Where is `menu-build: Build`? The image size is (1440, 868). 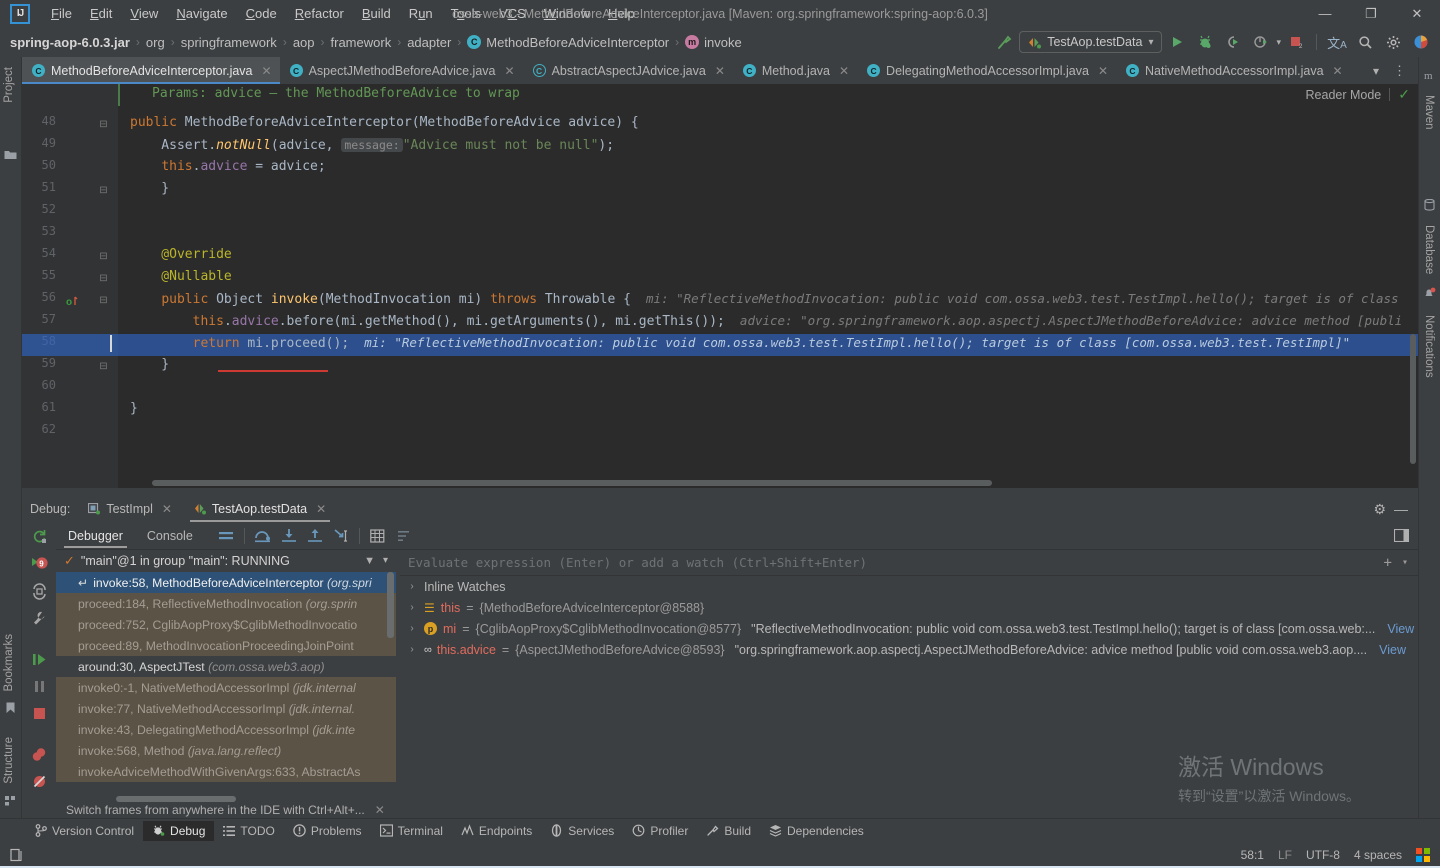
menu-build: Build is located at coordinates (376, 13).